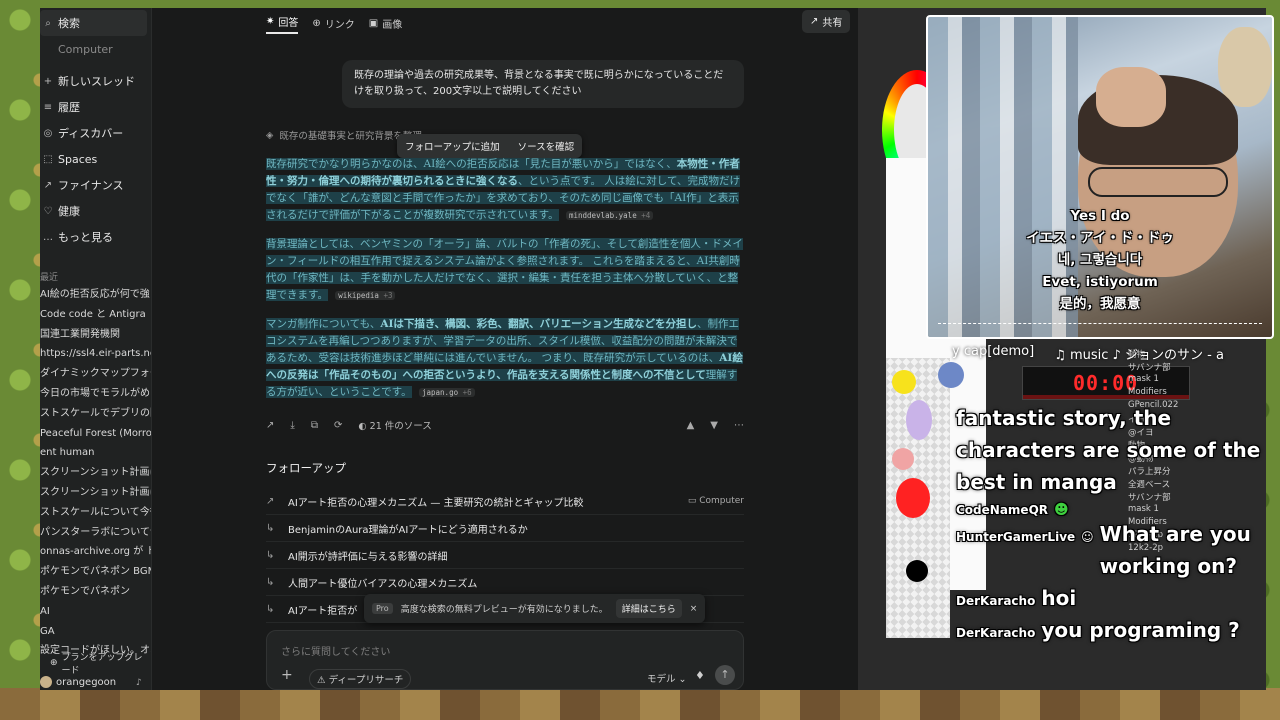  What do you see at coordinates (1197, 393) in the screenshot?
I see `layer-item: Modifiers` at bounding box center [1197, 393].